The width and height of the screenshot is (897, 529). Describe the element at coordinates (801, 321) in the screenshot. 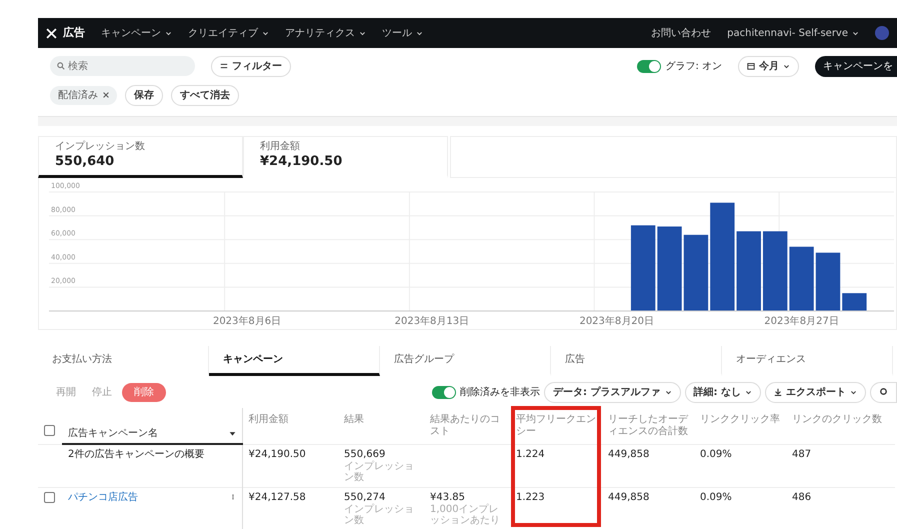

I see `x-tick-label: 2023年8月27日` at that location.